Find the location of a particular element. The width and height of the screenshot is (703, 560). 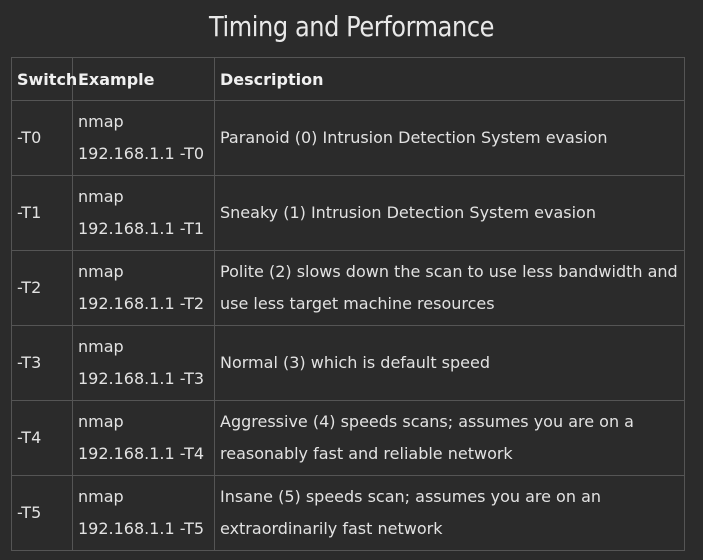

switch-cell: -T5 is located at coordinates (42, 513).